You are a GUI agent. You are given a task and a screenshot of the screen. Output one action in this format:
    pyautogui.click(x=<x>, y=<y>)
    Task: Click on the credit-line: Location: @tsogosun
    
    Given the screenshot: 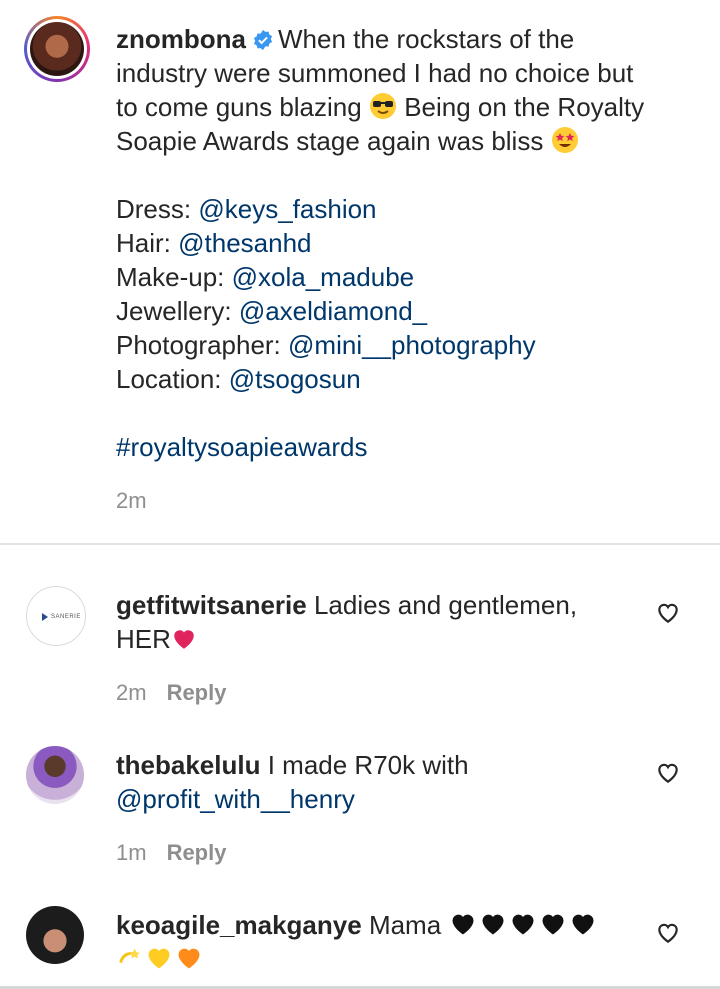 What is the action you would take?
    pyautogui.click(x=238, y=379)
    